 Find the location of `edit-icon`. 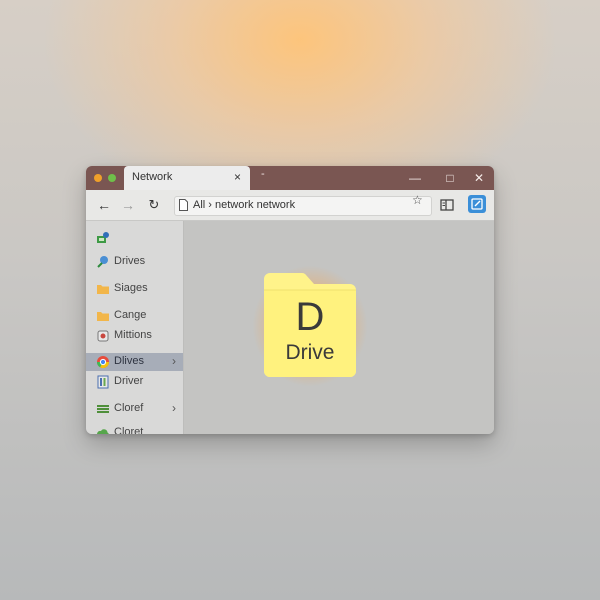

edit-icon is located at coordinates (477, 204).